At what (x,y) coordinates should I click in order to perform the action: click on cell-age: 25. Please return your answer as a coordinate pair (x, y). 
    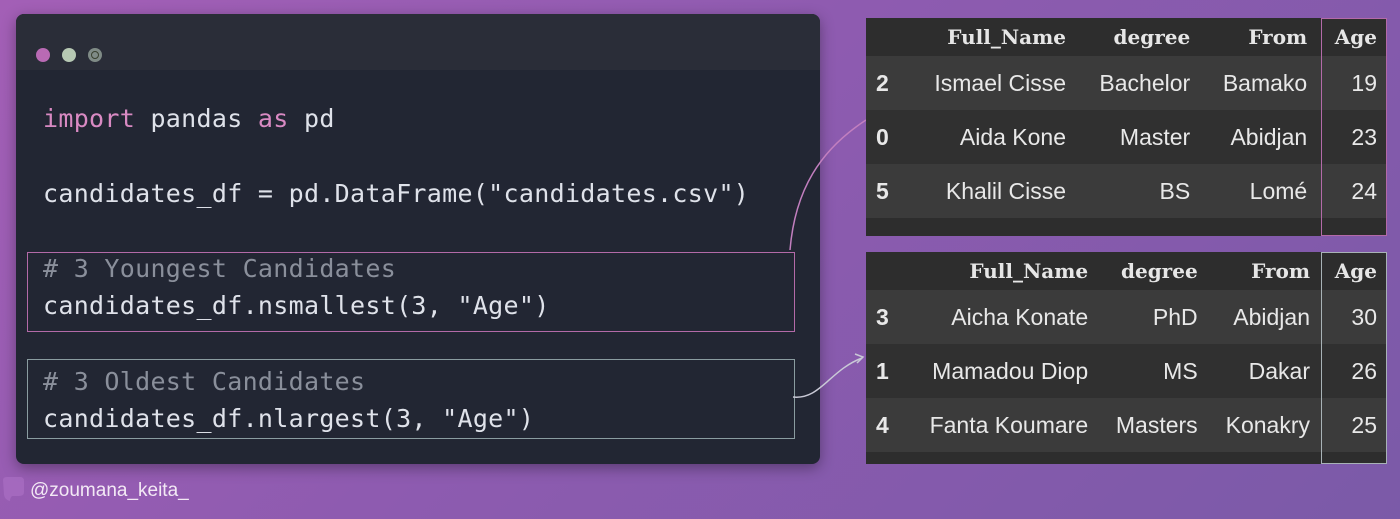
    Looking at the image, I should click on (1353, 425).